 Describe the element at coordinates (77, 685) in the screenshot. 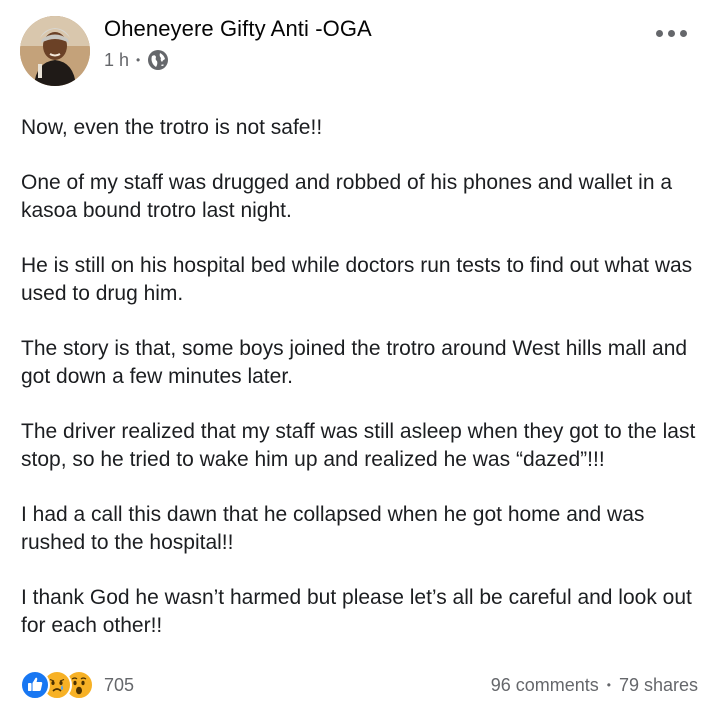

I see `reaction-summary: 705` at that location.